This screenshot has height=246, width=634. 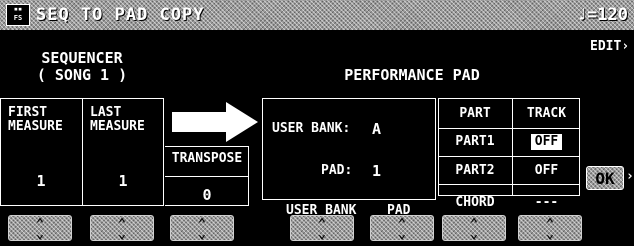 I want to click on sequencer-title: SEQUENCER ( SONG 1 ), so click(x=82, y=67).